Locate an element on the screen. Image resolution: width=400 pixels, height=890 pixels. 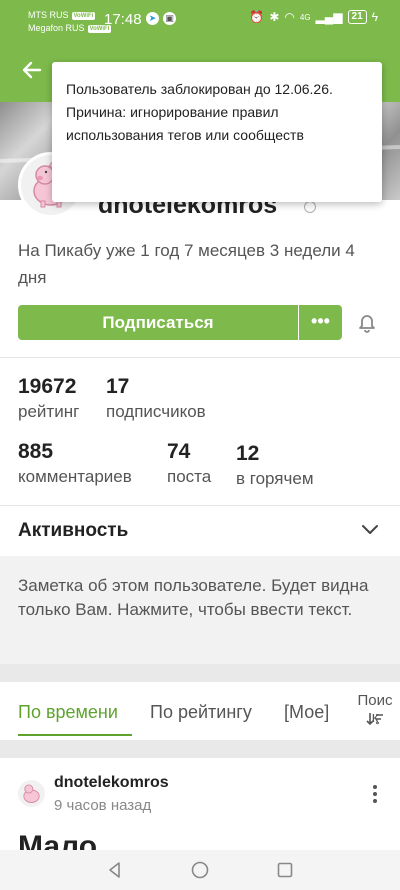
system-icons: ⏰ ✱ ◠ 4G ▂▄▆ 21 ϟ is located at coordinates (313, 17).